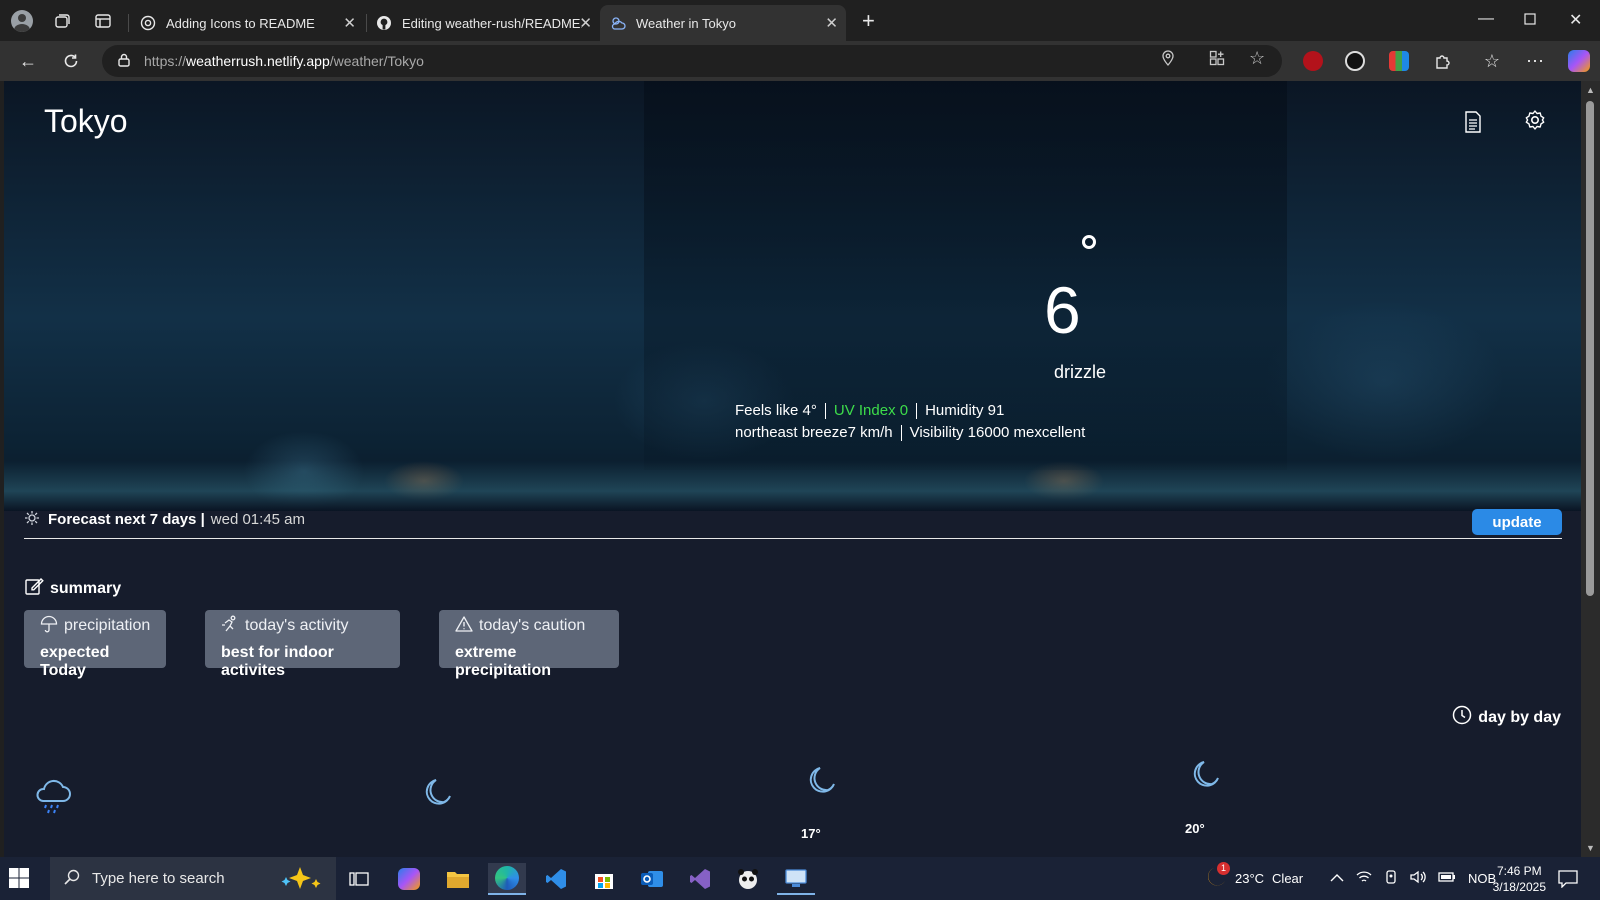 The height and width of the screenshot is (900, 1600). Describe the element at coordinates (464, 626) in the screenshot. I see `warning-icon` at that location.